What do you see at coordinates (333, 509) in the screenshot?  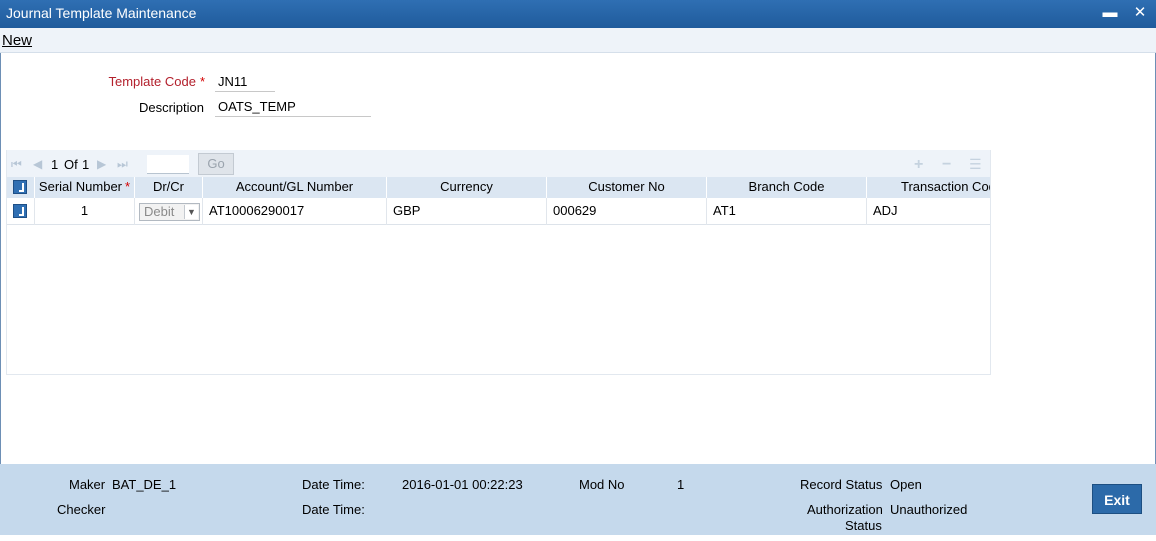 I see `checker-datetime-label: Date Time:` at bounding box center [333, 509].